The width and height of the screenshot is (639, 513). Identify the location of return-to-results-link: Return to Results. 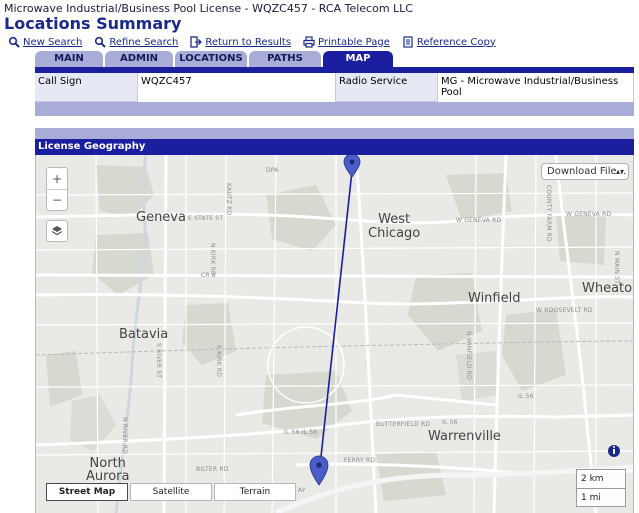
(240, 42).